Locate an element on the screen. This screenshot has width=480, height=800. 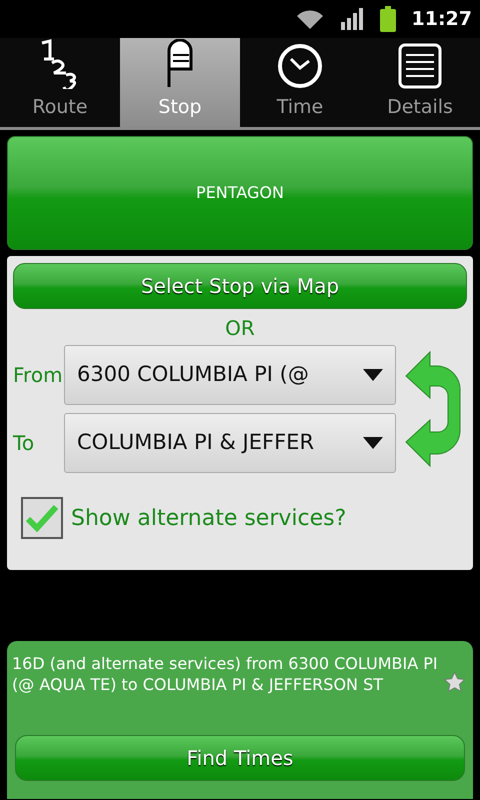
swap-arrows-icon is located at coordinates (433, 409).